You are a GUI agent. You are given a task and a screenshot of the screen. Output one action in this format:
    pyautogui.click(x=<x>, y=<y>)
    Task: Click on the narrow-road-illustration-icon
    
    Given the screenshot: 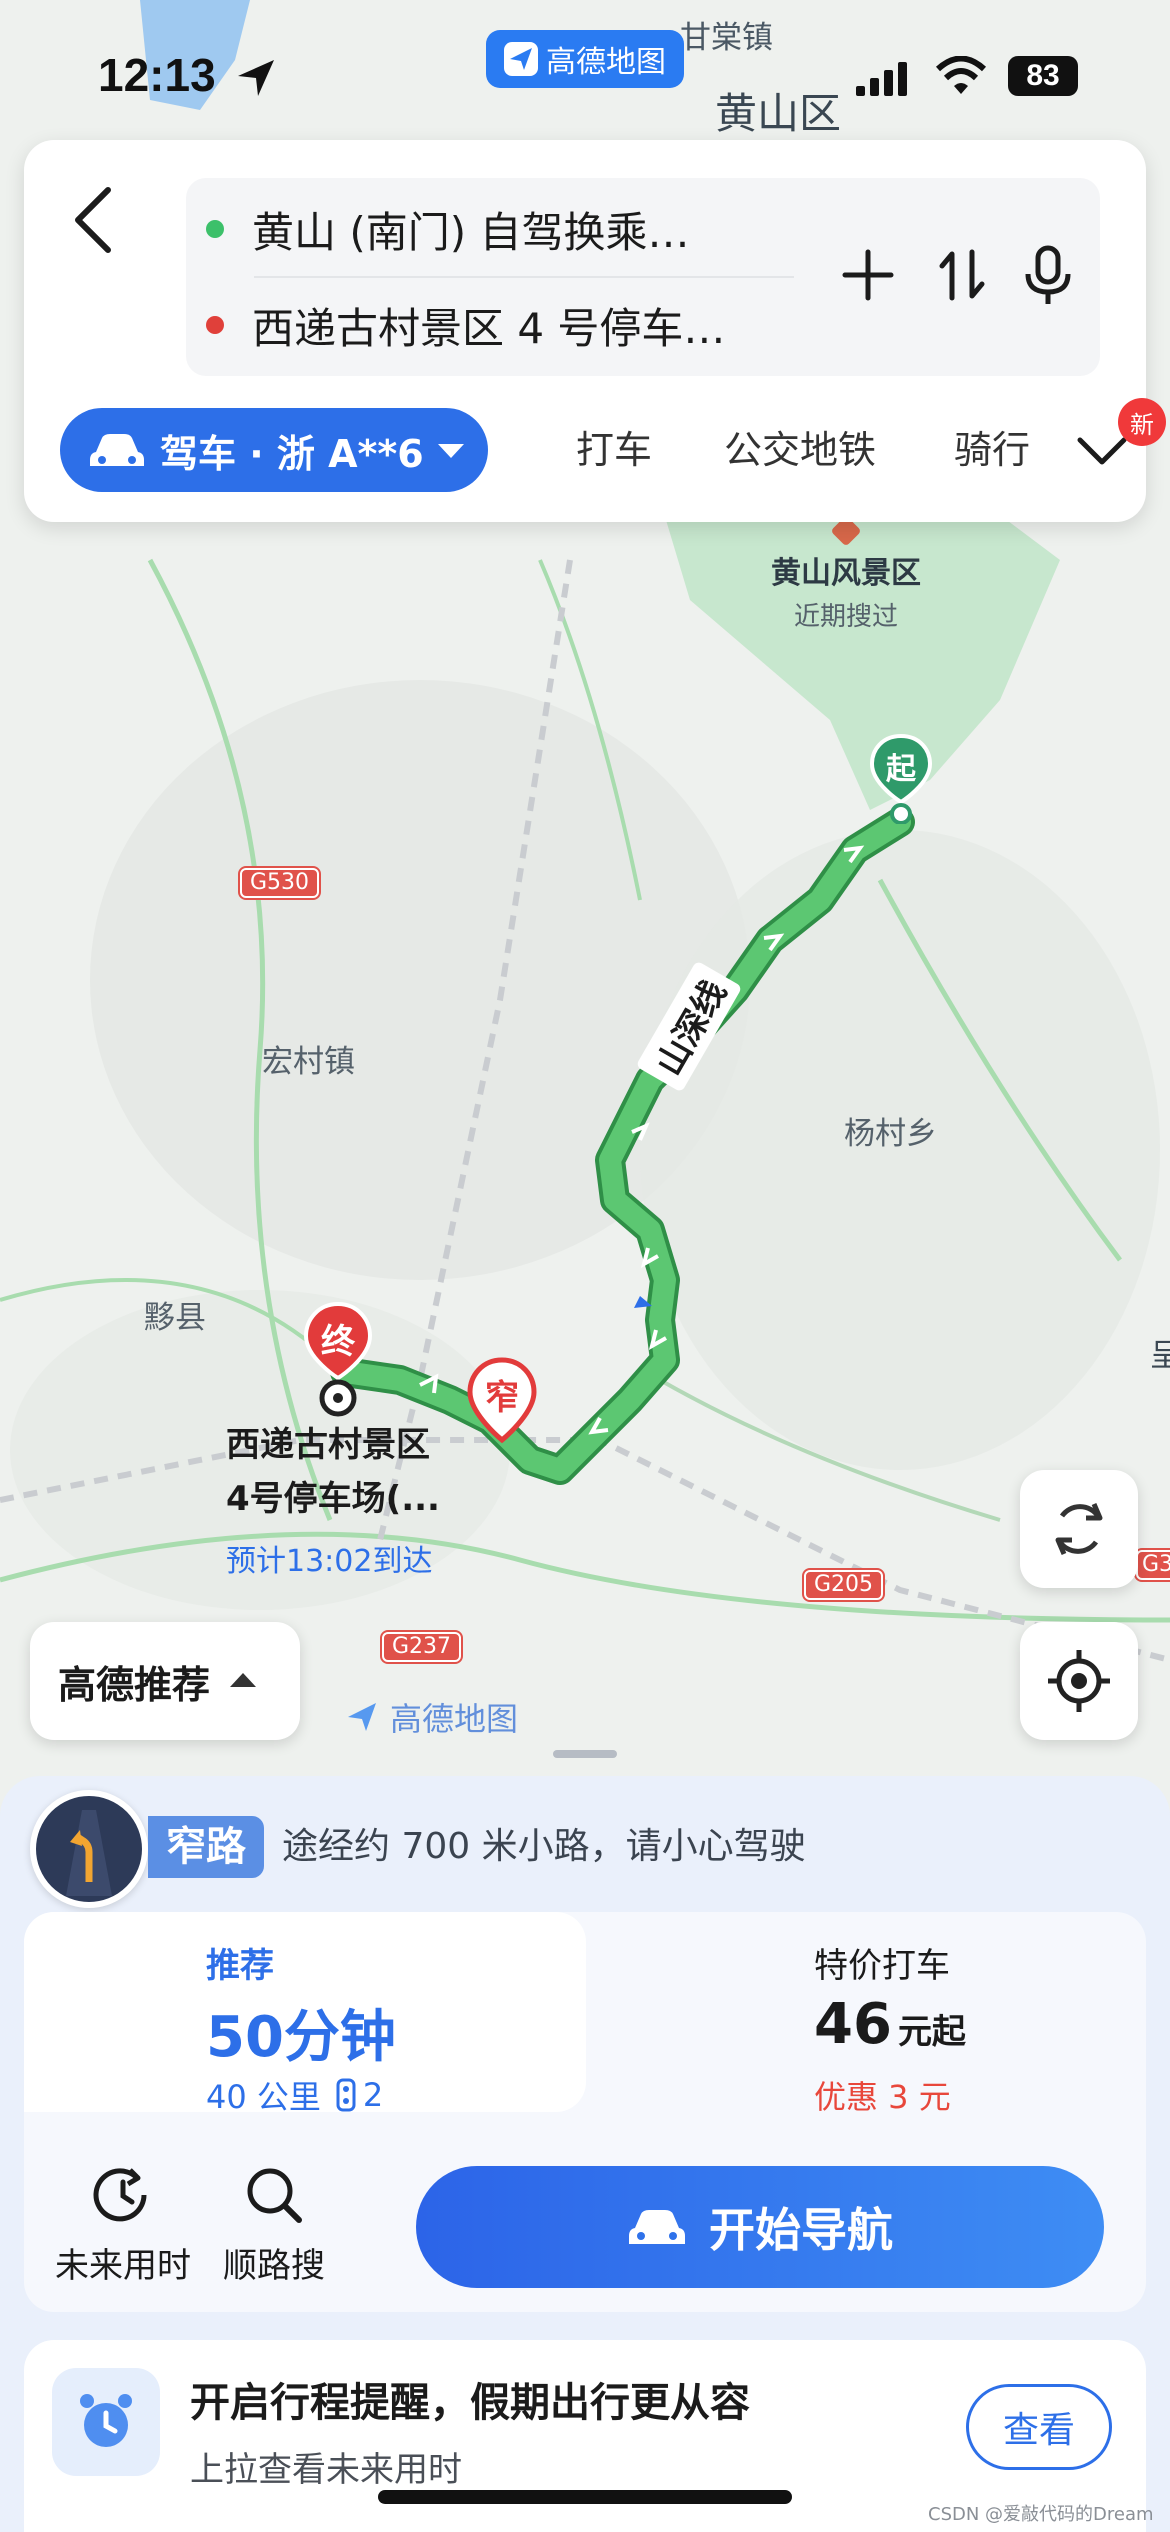 What is the action you would take?
    pyautogui.click(x=89, y=1853)
    